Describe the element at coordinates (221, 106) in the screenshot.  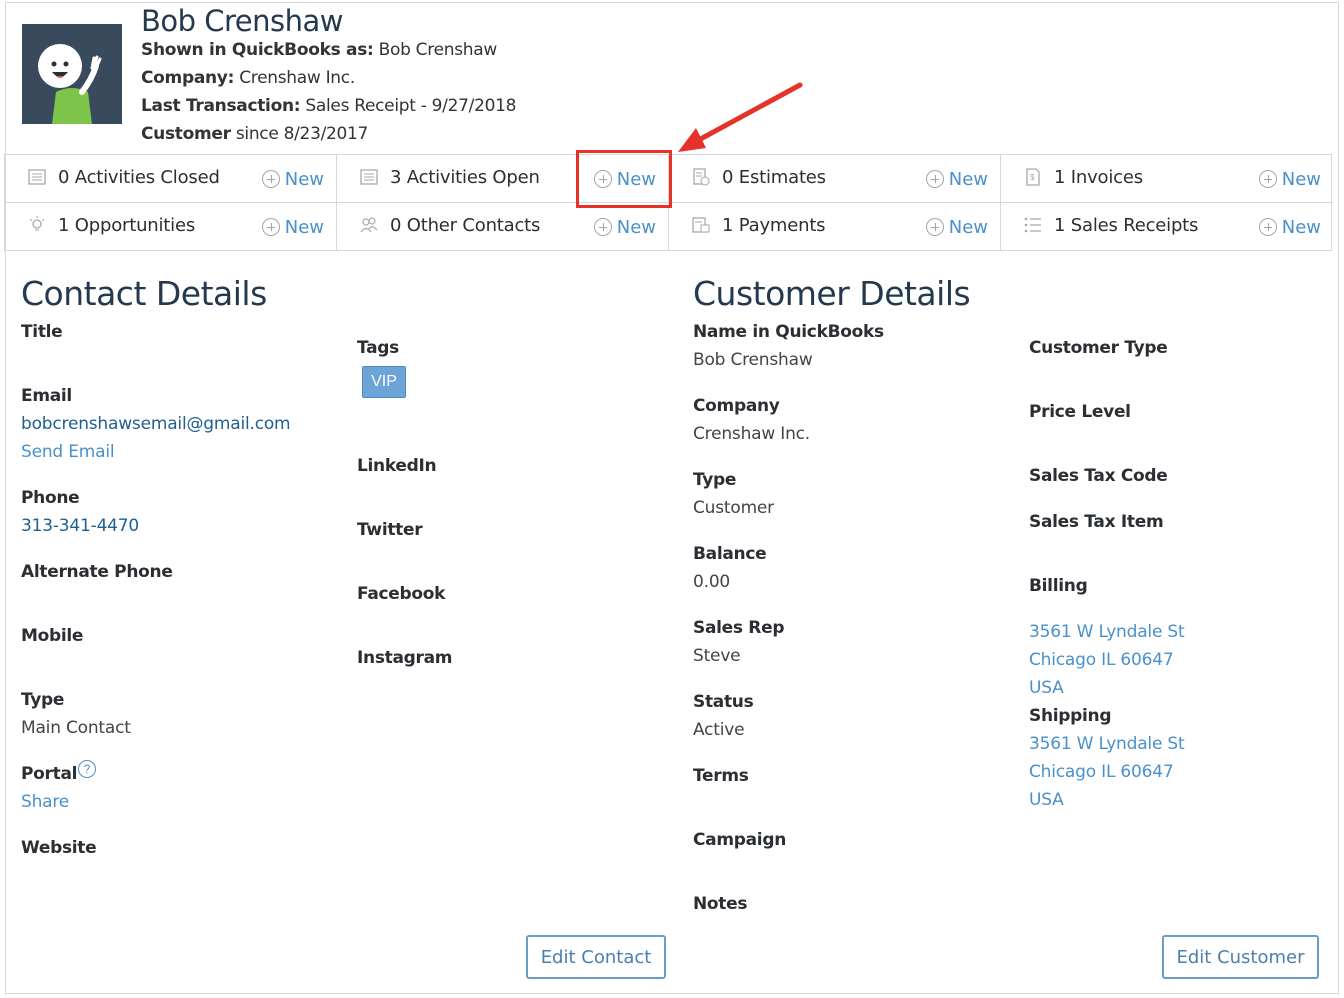
I see `last-transaction-label: Last Transaction:` at that location.